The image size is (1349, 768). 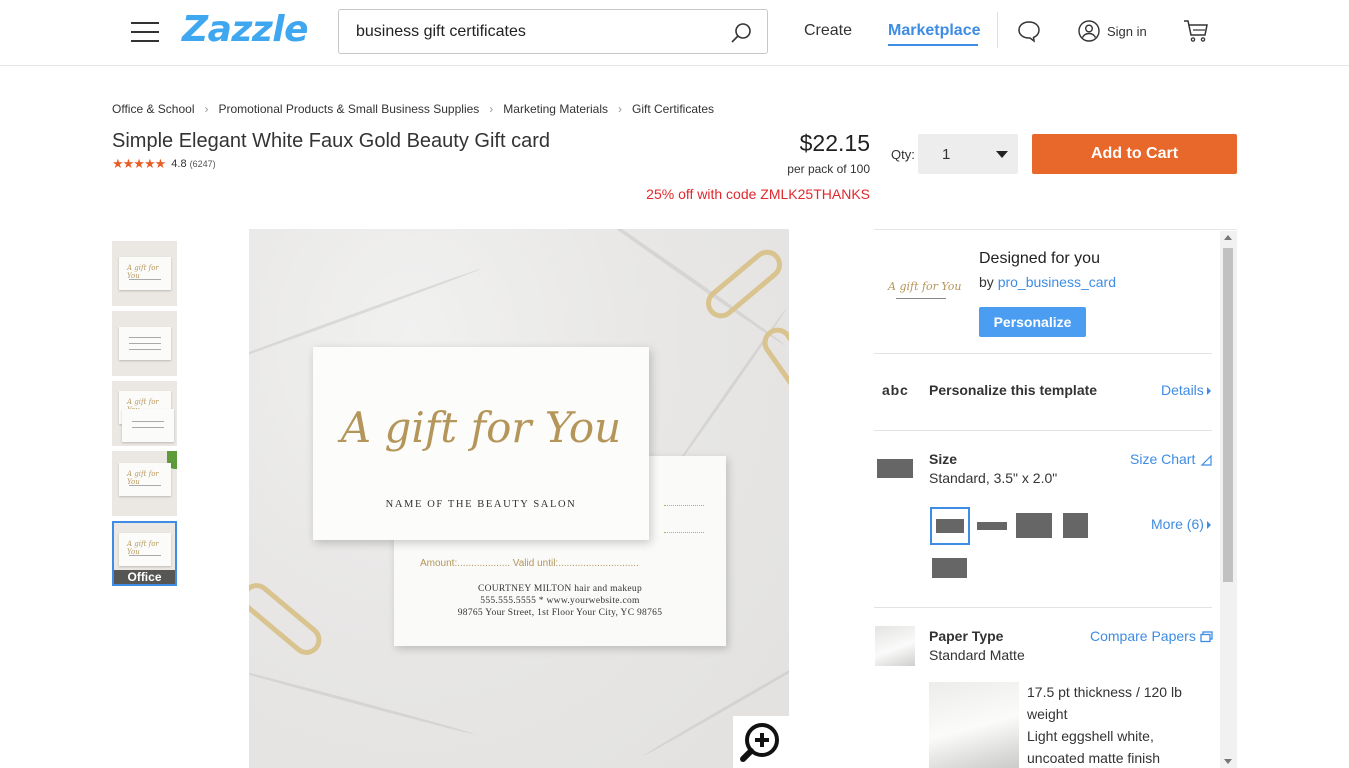 What do you see at coordinates (834, 143) in the screenshot?
I see `product-price: $22.15` at bounding box center [834, 143].